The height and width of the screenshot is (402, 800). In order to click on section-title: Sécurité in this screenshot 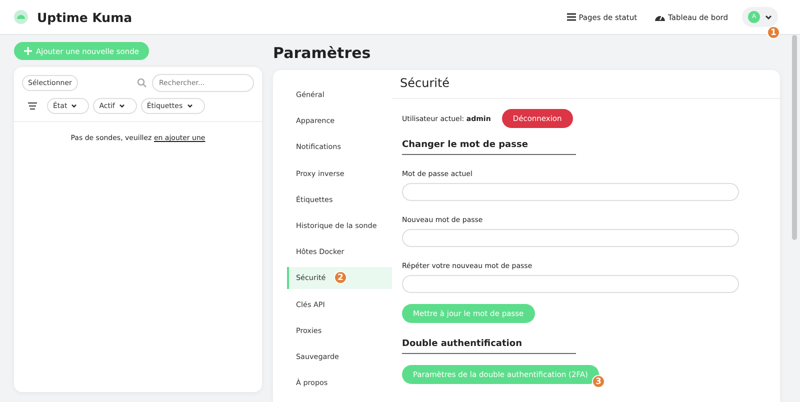, I will do `click(586, 87)`.